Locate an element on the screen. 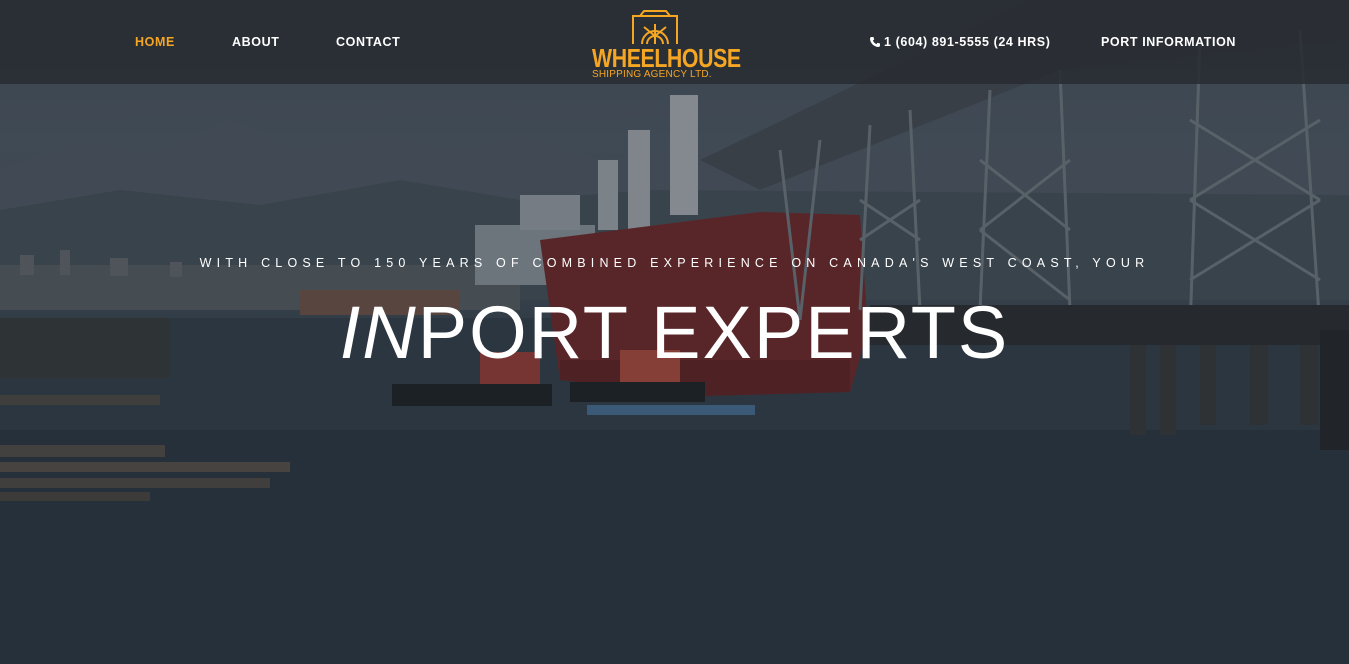  nav-home-link: HOME is located at coordinates (155, 42).